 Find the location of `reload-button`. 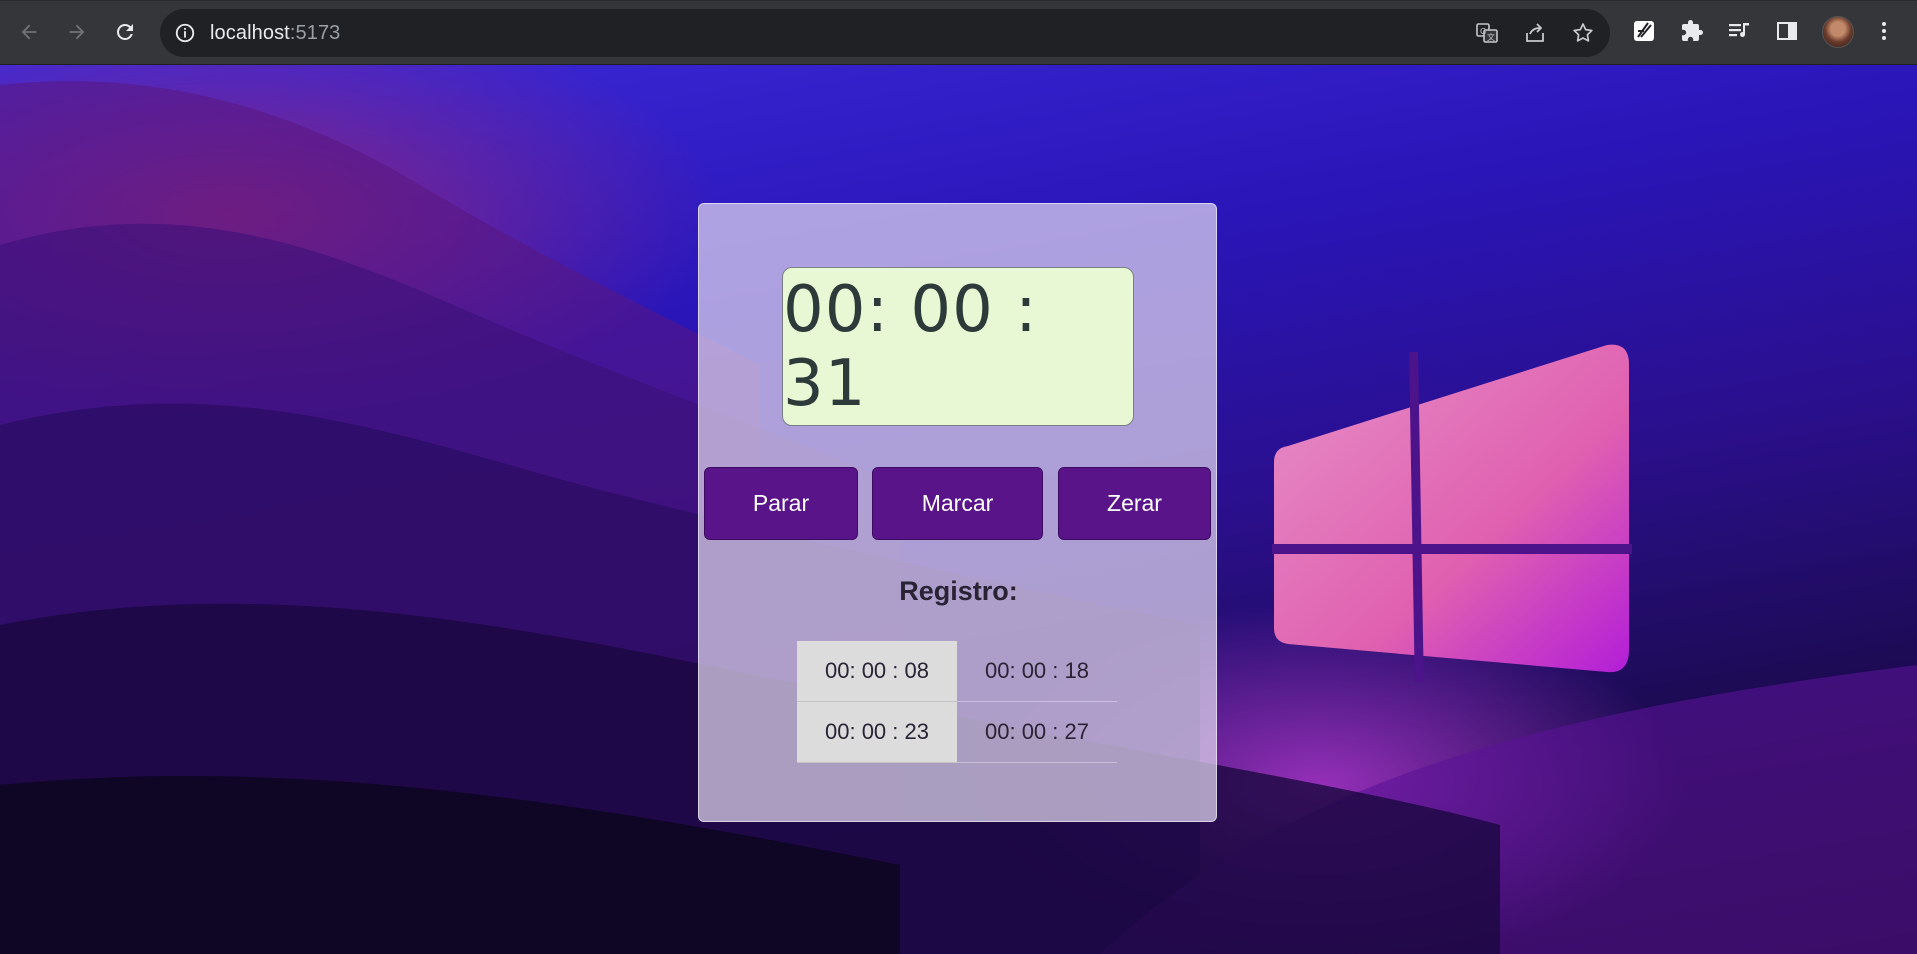

reload-button is located at coordinates (125, 32).